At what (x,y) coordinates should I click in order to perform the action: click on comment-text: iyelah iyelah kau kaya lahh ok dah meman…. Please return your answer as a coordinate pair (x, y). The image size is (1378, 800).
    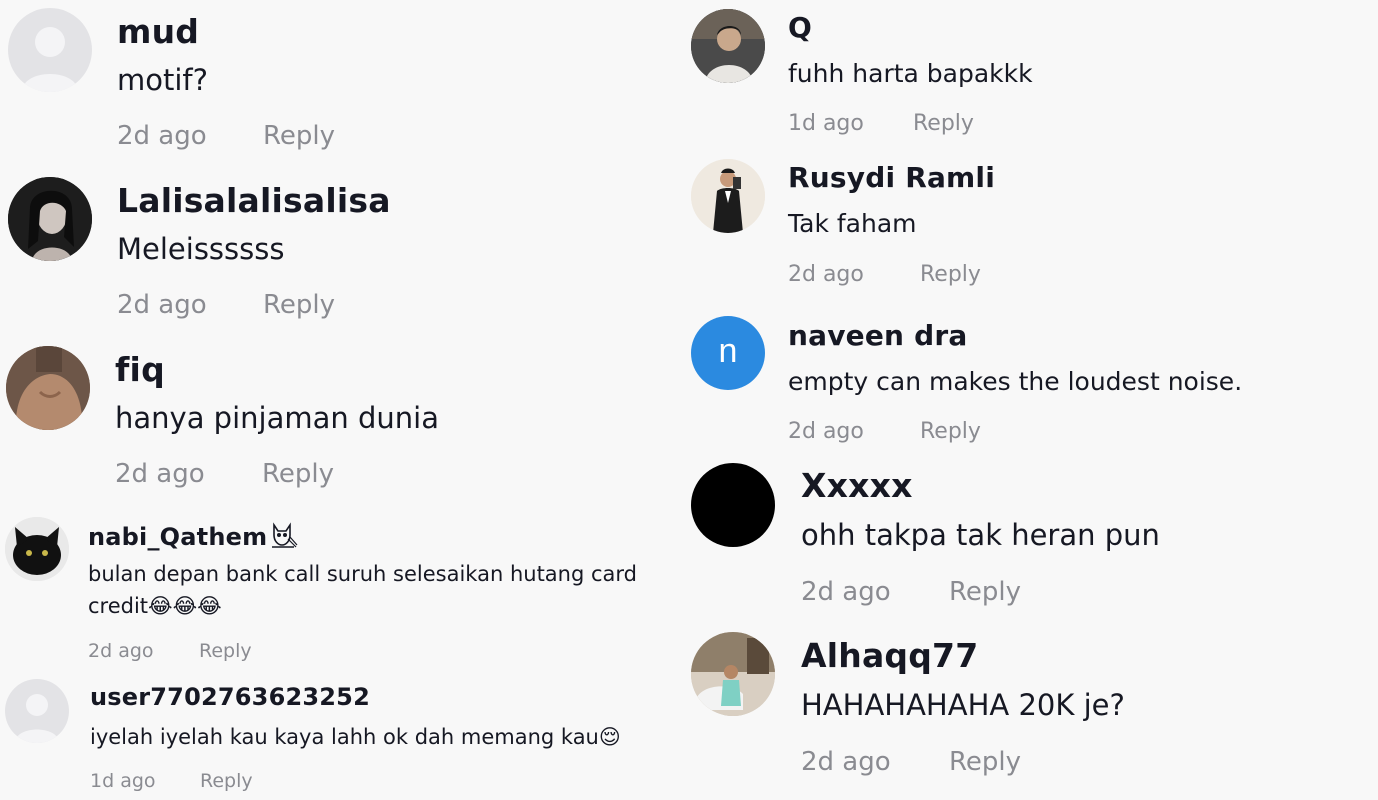
    Looking at the image, I should click on (355, 737).